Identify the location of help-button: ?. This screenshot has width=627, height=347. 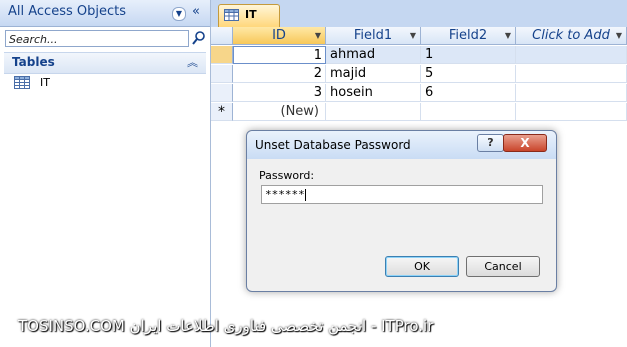
(490, 143).